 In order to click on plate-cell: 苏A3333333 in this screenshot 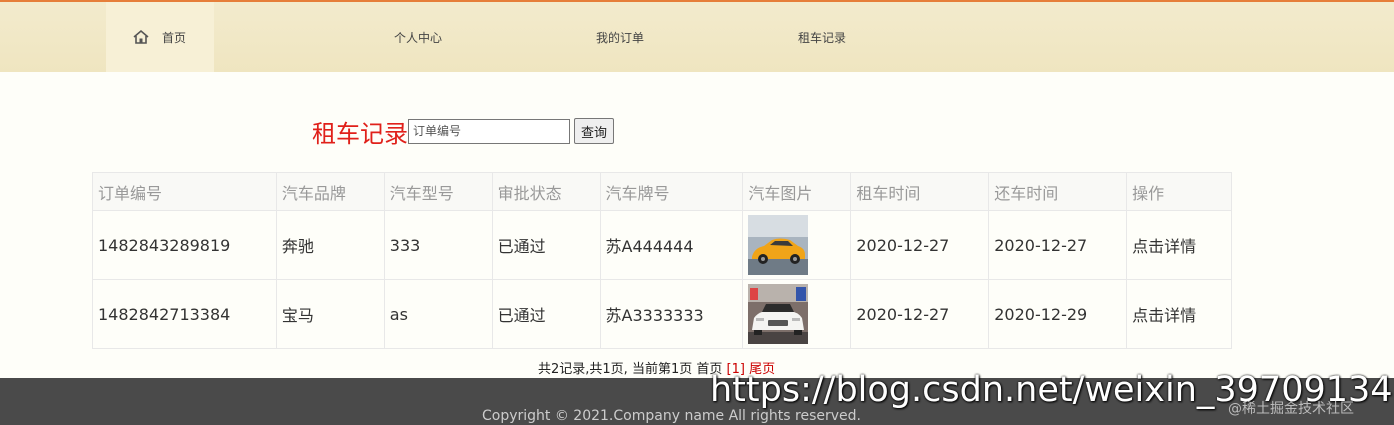, I will do `click(671, 314)`.